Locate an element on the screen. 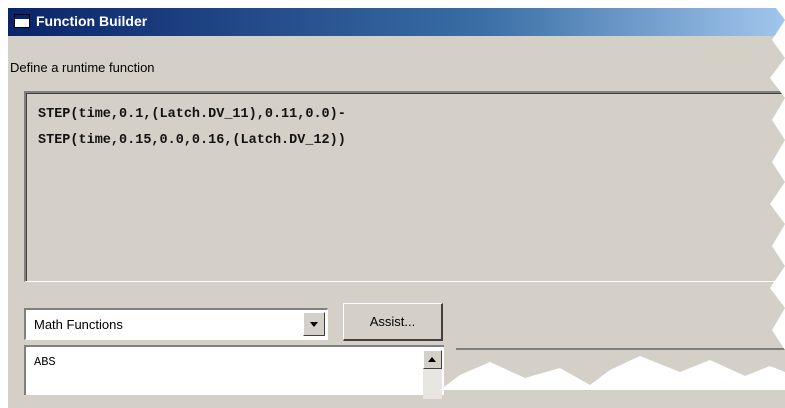  dropdown-arrow-button is located at coordinates (314, 324).